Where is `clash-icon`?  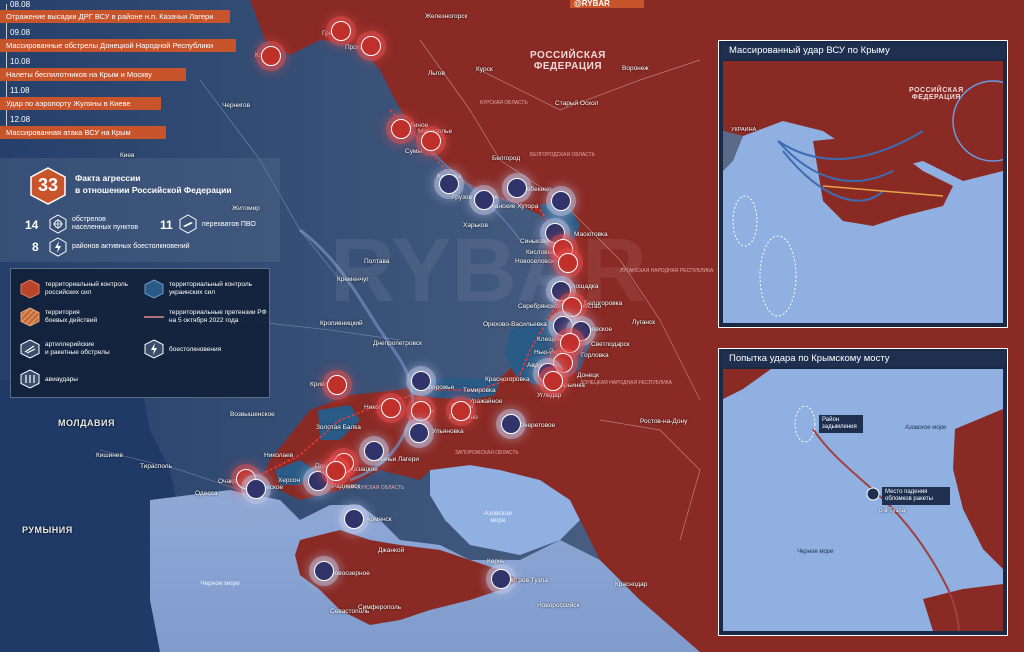 clash-icon is located at coordinates (154, 349).